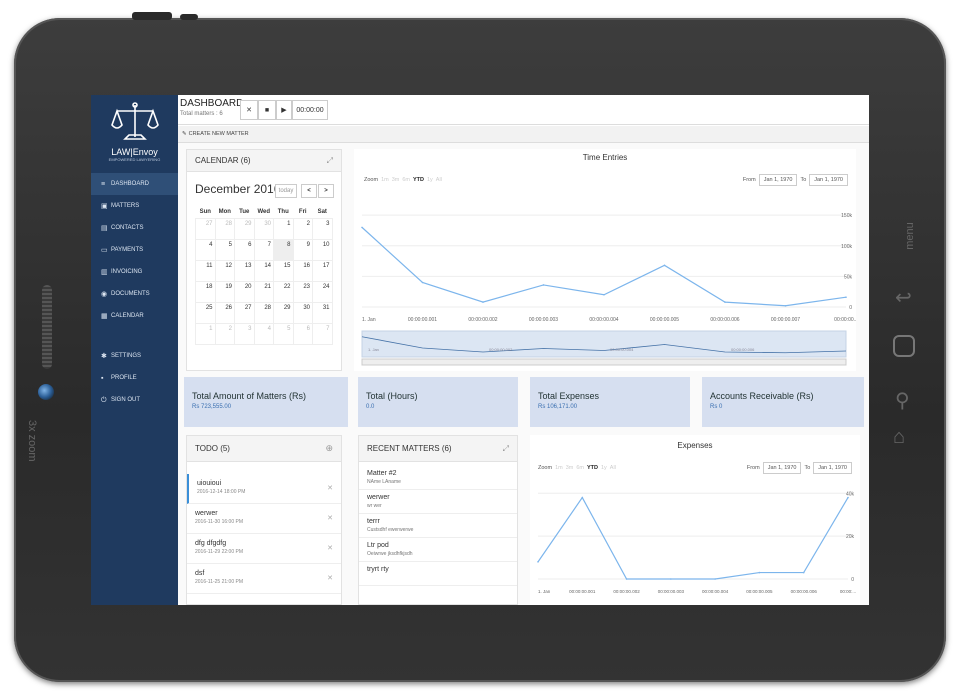 This screenshot has width=960, height=696. I want to click on recent-matter-item: werwer wr wer, so click(438, 502).